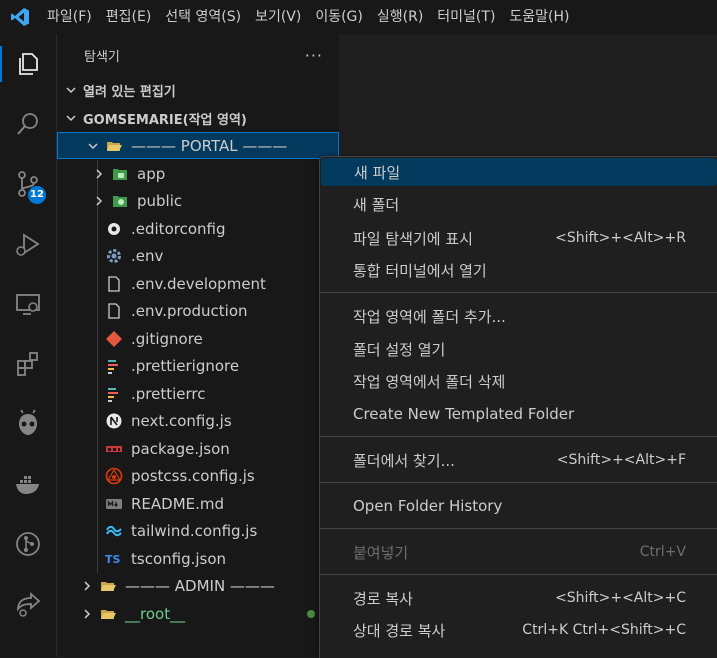  I want to click on folder-open-icon, so click(114, 146).